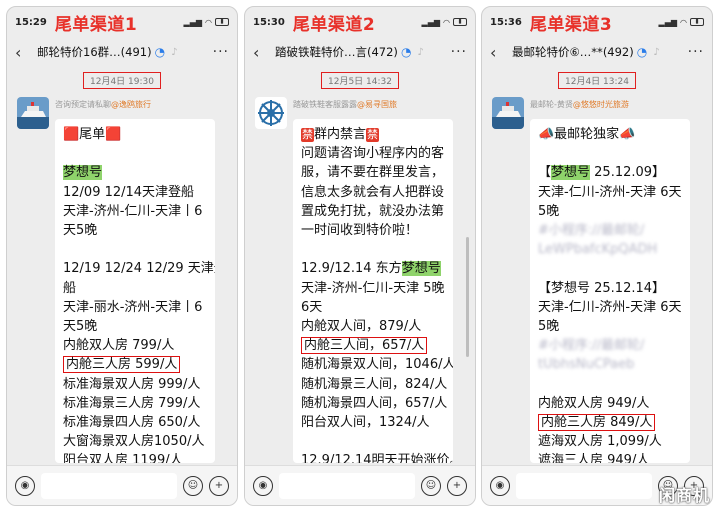 The image size is (720, 514). I want to click on scrollbar, so click(467, 297).